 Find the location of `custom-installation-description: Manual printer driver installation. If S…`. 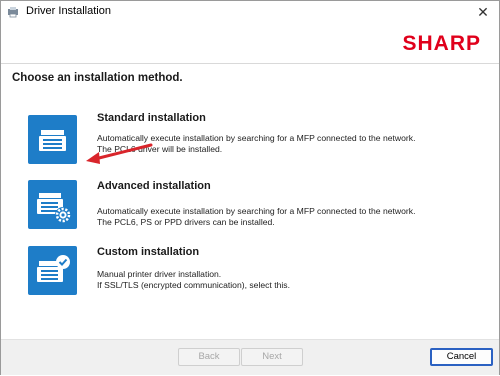

custom-installation-description: Manual printer driver installation. If S… is located at coordinates (287, 280).